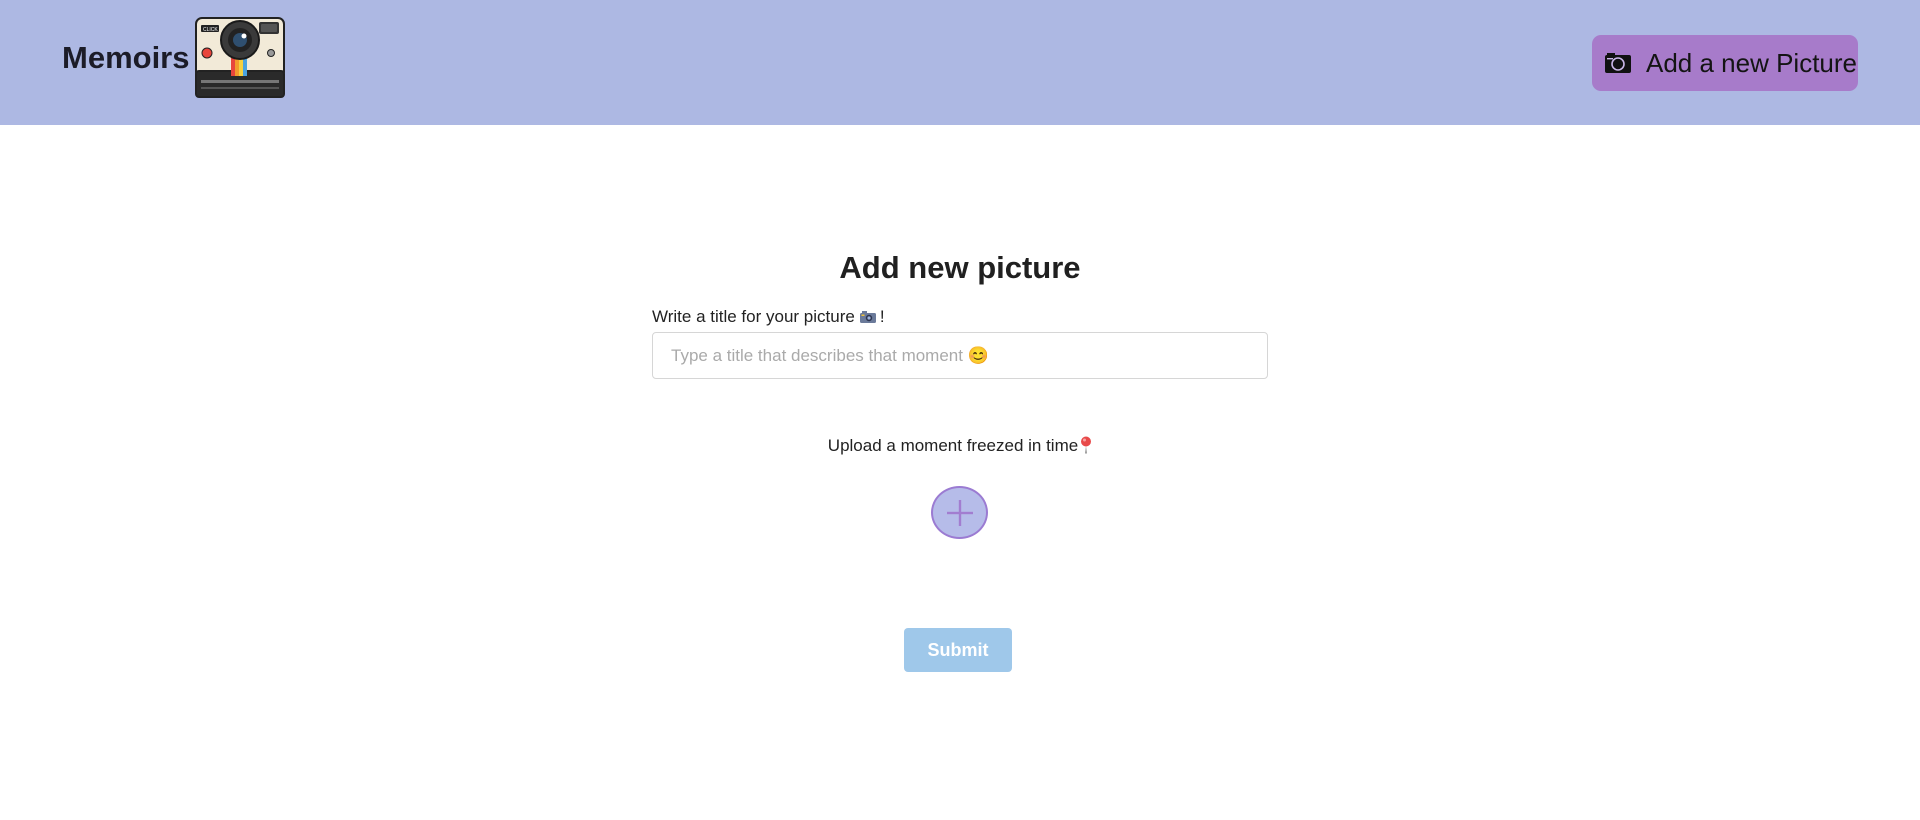 This screenshot has height=820, width=1920. What do you see at coordinates (126, 57) in the screenshot?
I see `brand-title: Memoirs` at bounding box center [126, 57].